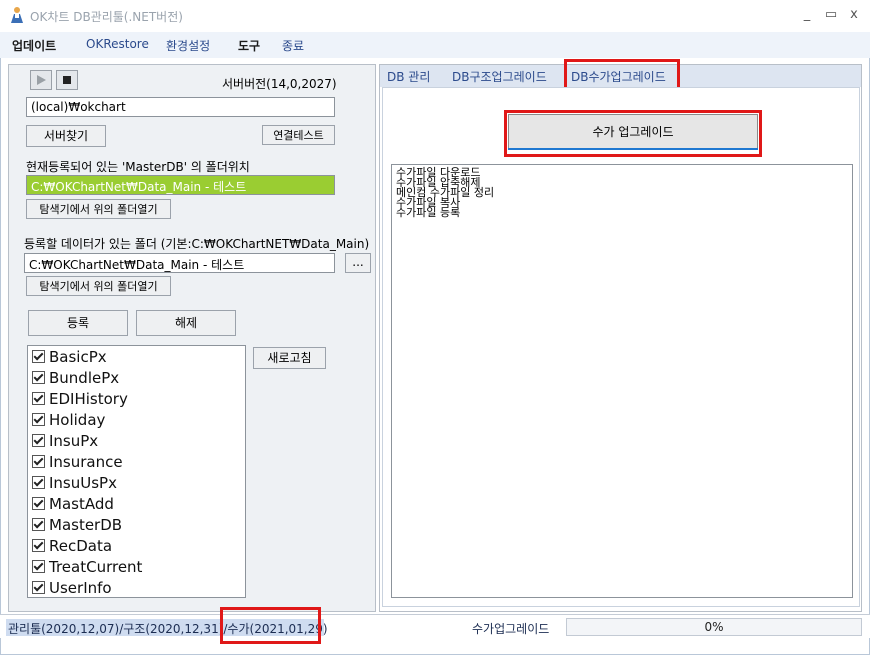 This screenshot has height=655, width=870. I want to click on open-explorer-button: 탐색기에서 위의 폴더열기, so click(98, 209).